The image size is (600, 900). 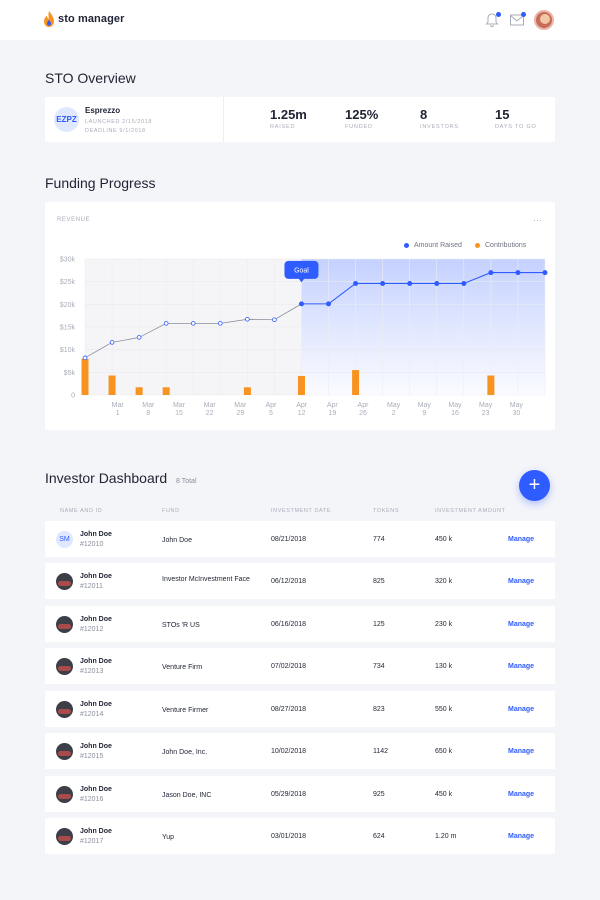 What do you see at coordinates (516, 118) in the screenshot?
I see `stat-days: 15 DAYS TO GO` at bounding box center [516, 118].